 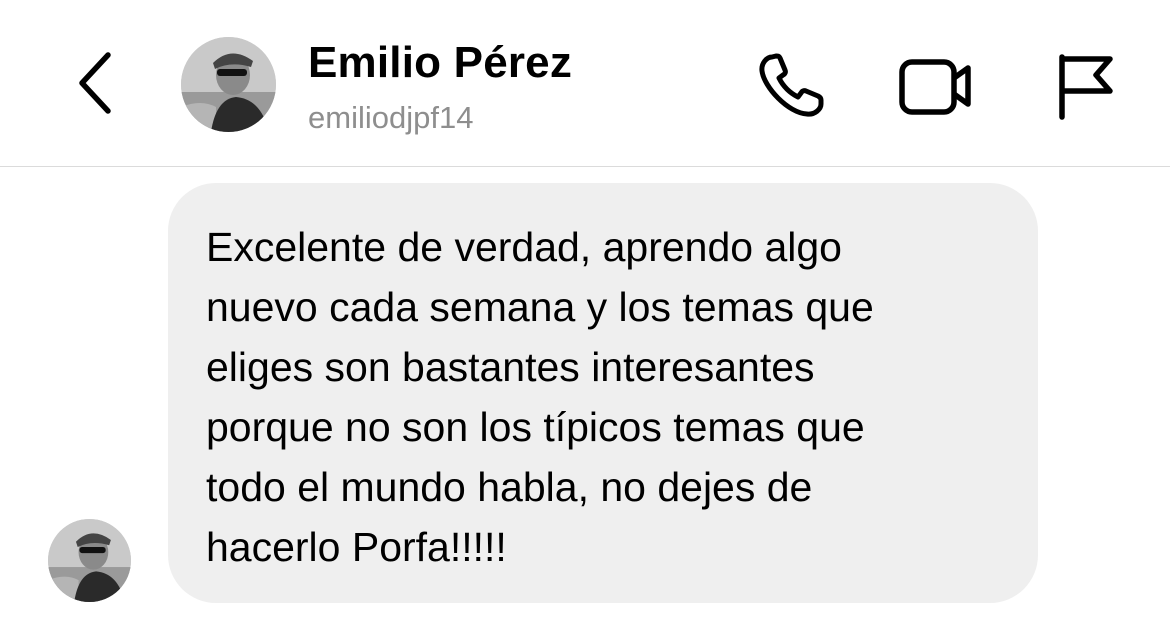 What do you see at coordinates (391, 117) in the screenshot?
I see `contact-username: emiliodjpf14` at bounding box center [391, 117].